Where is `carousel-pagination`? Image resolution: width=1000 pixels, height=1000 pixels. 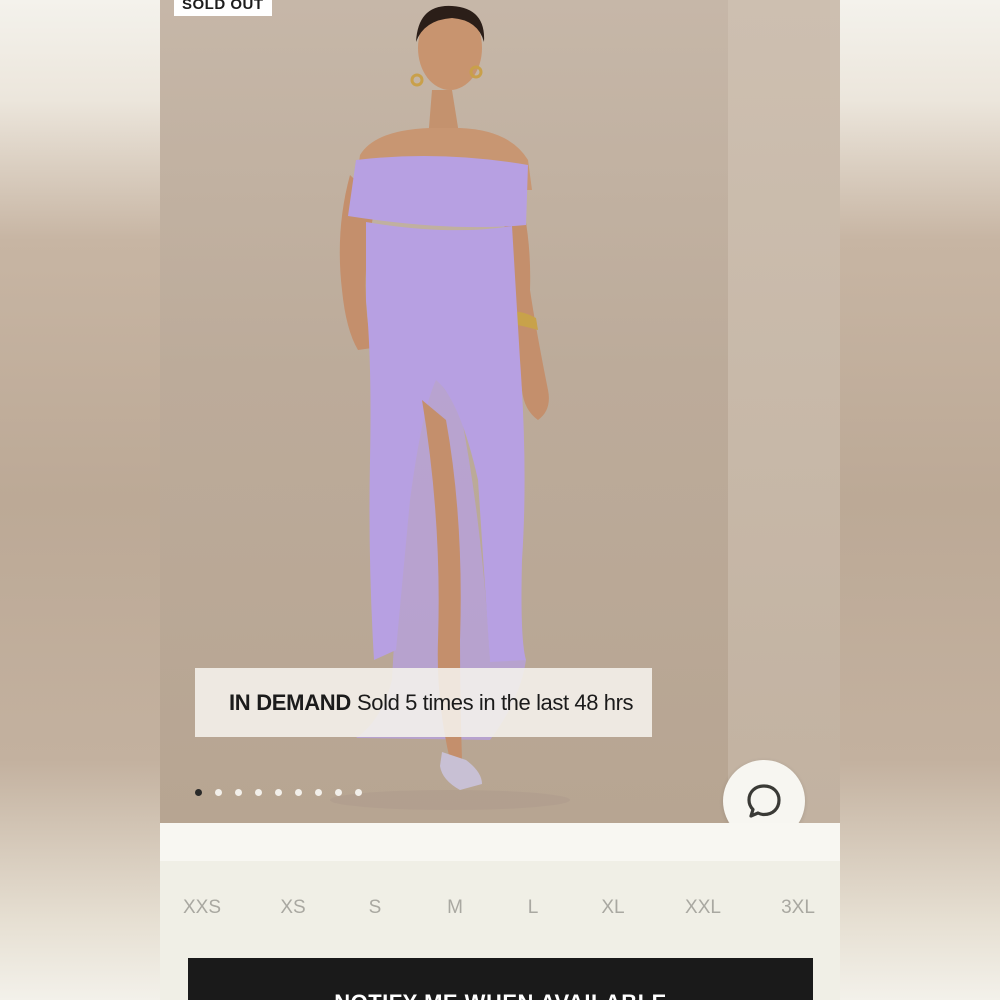
carousel-pagination is located at coordinates (278, 792).